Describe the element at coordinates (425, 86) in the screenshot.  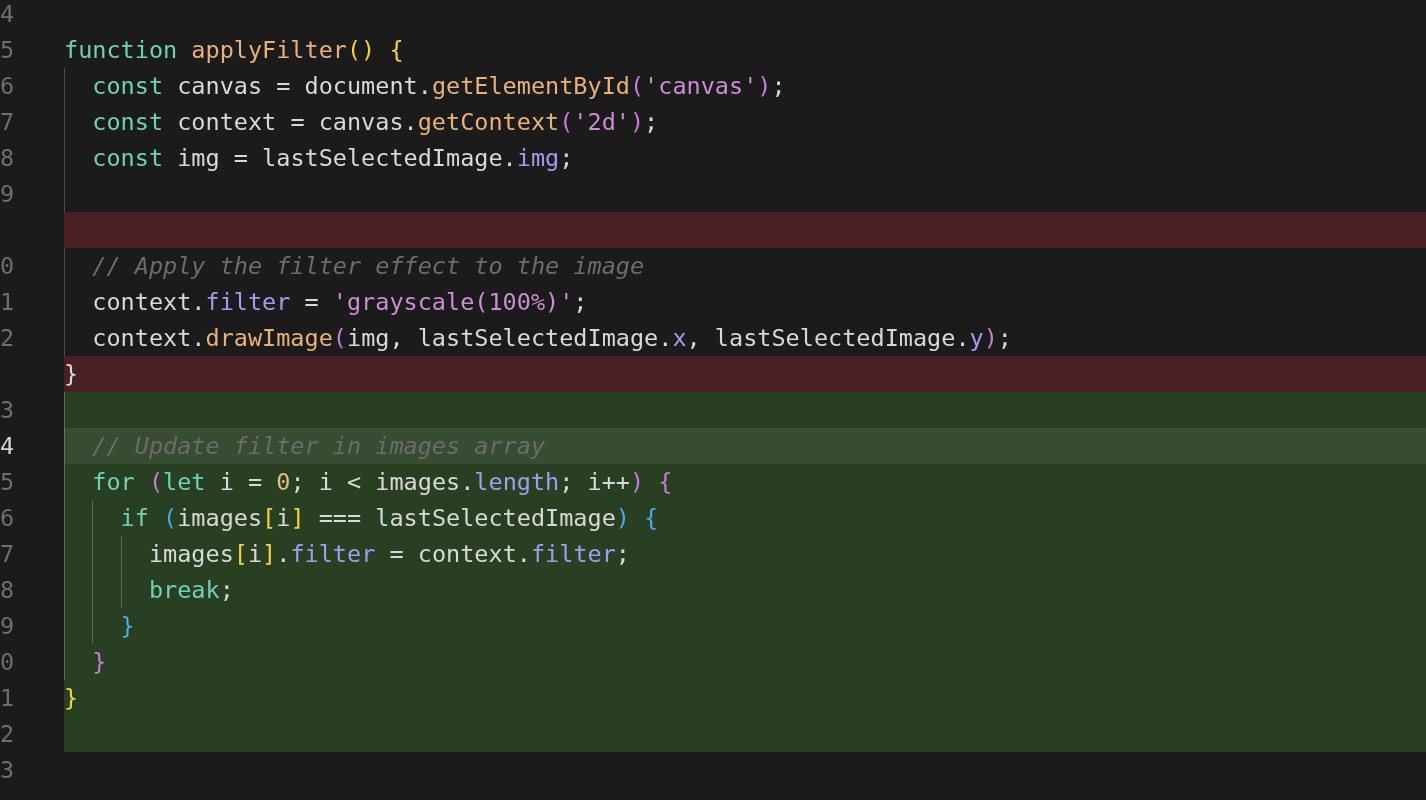
I see `code-line: const canvas = document.getElementById('canvas');` at that location.